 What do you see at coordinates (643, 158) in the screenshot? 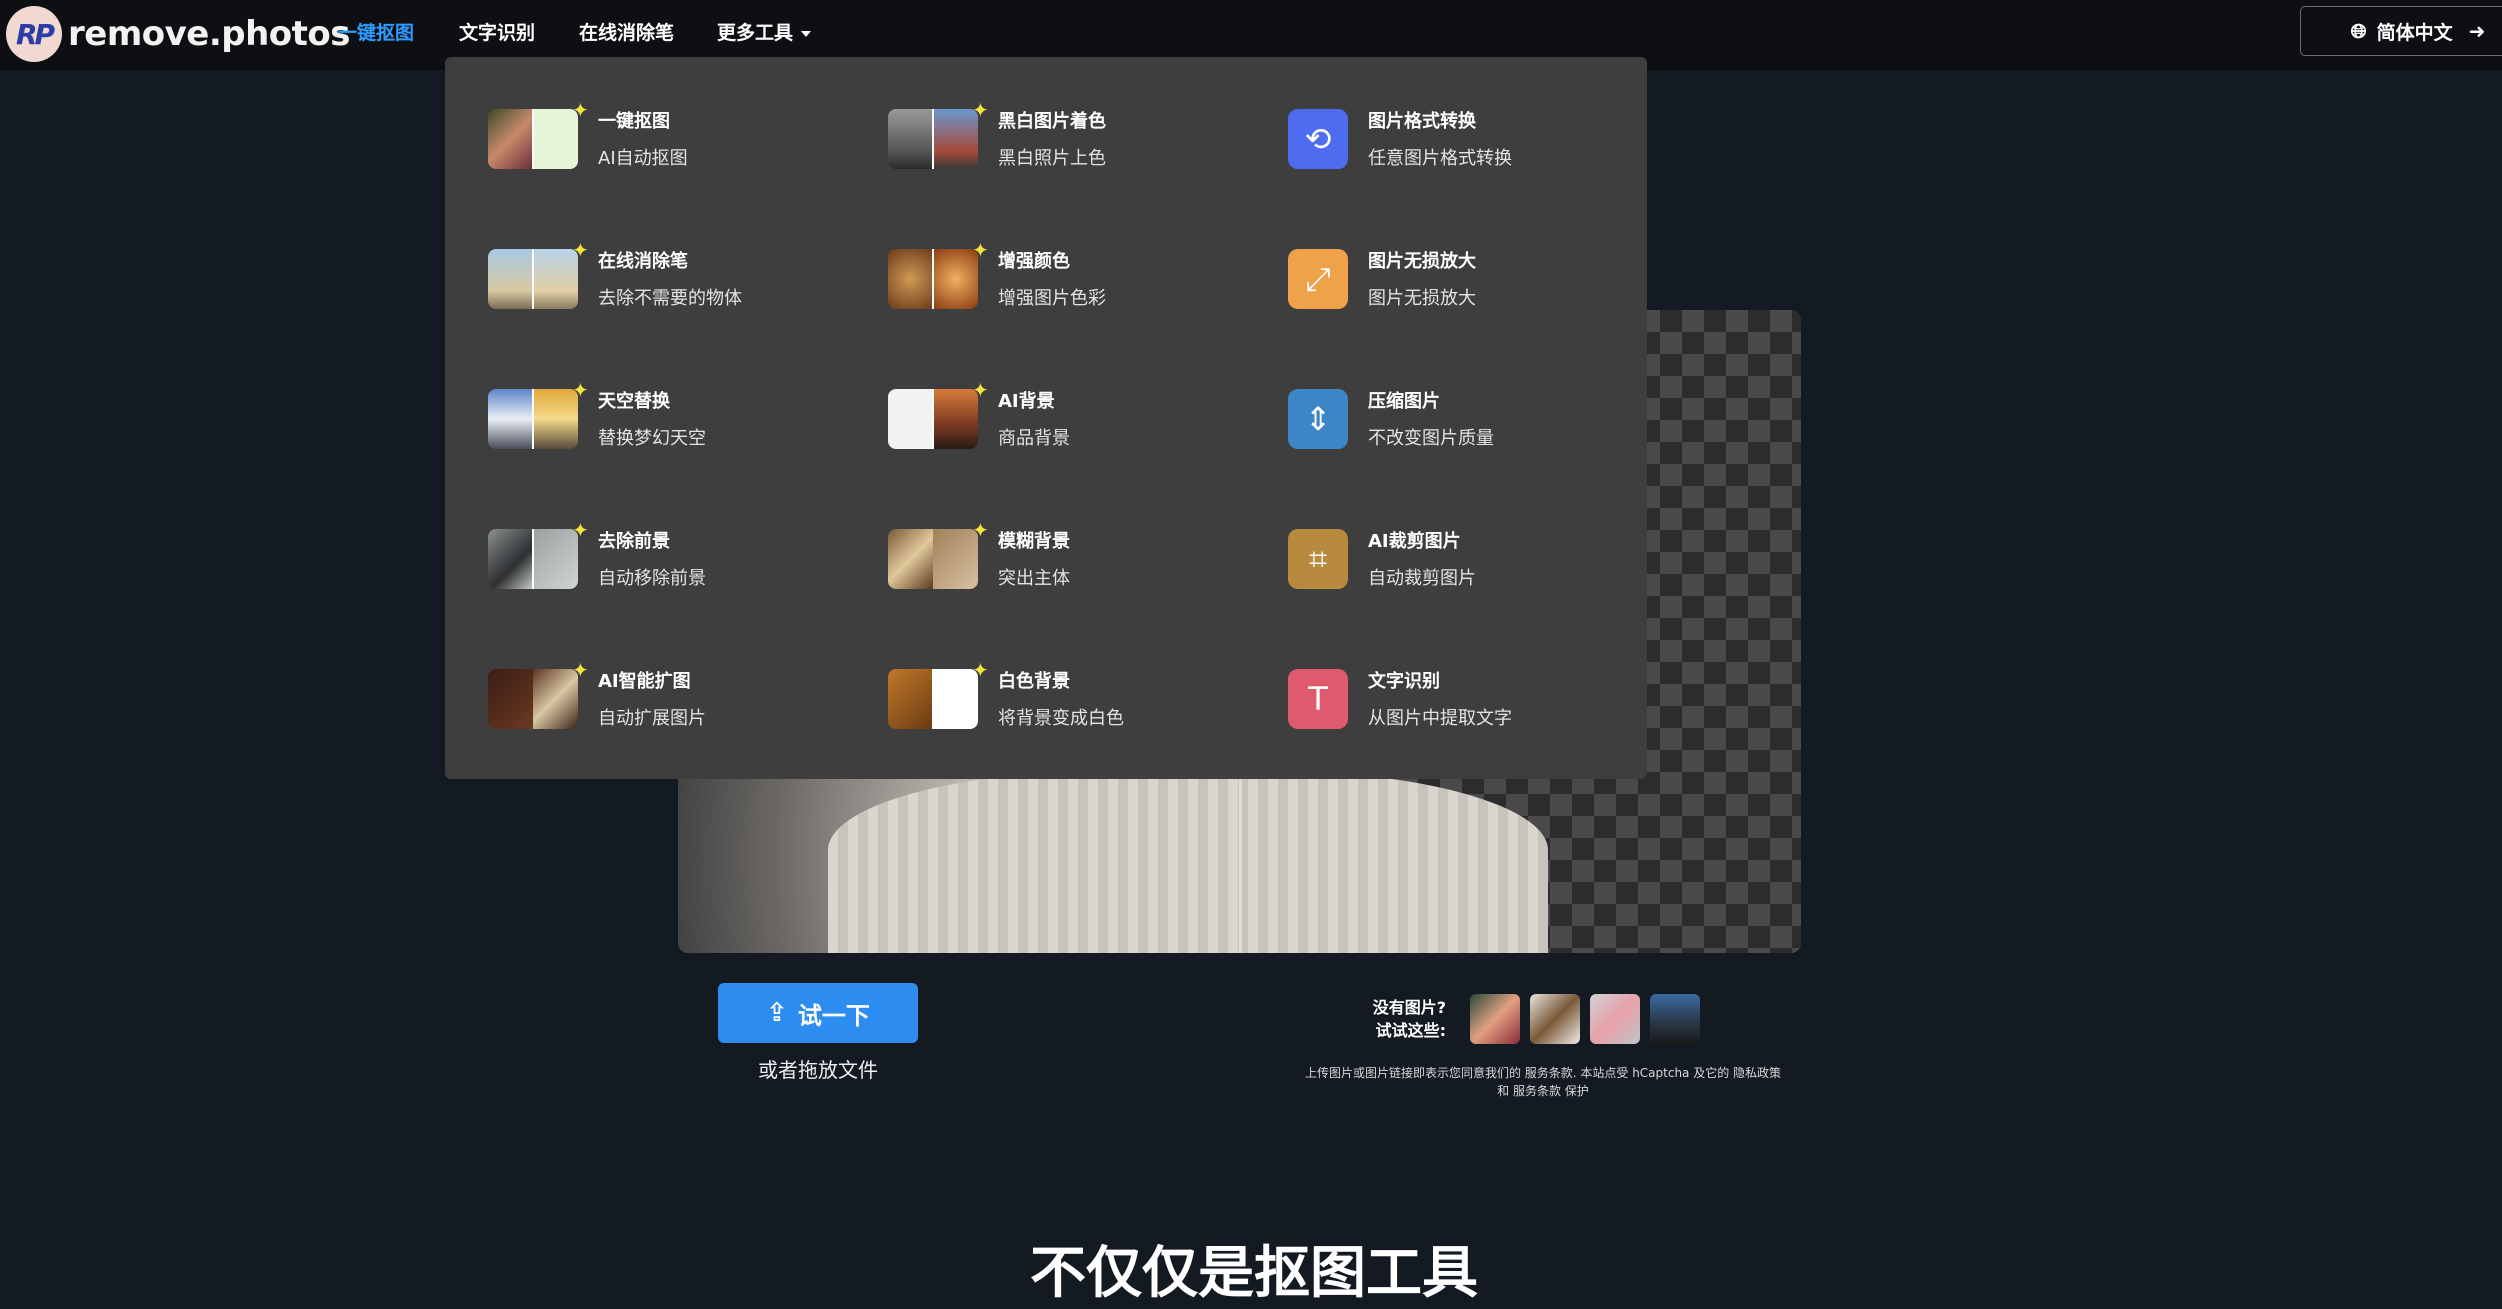
I see `menu-item-subtitle: AI自动抠图` at bounding box center [643, 158].